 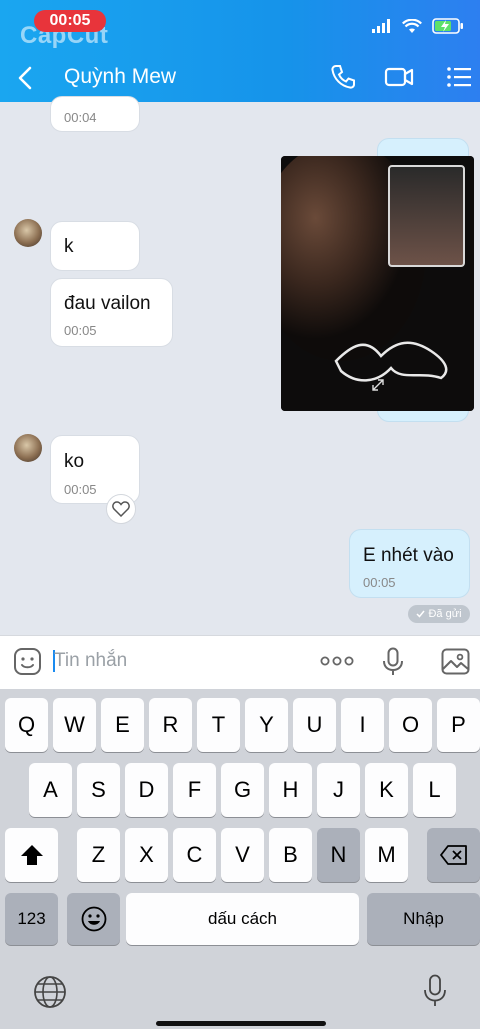 What do you see at coordinates (69, 246) in the screenshot?
I see `message-text: k` at bounding box center [69, 246].